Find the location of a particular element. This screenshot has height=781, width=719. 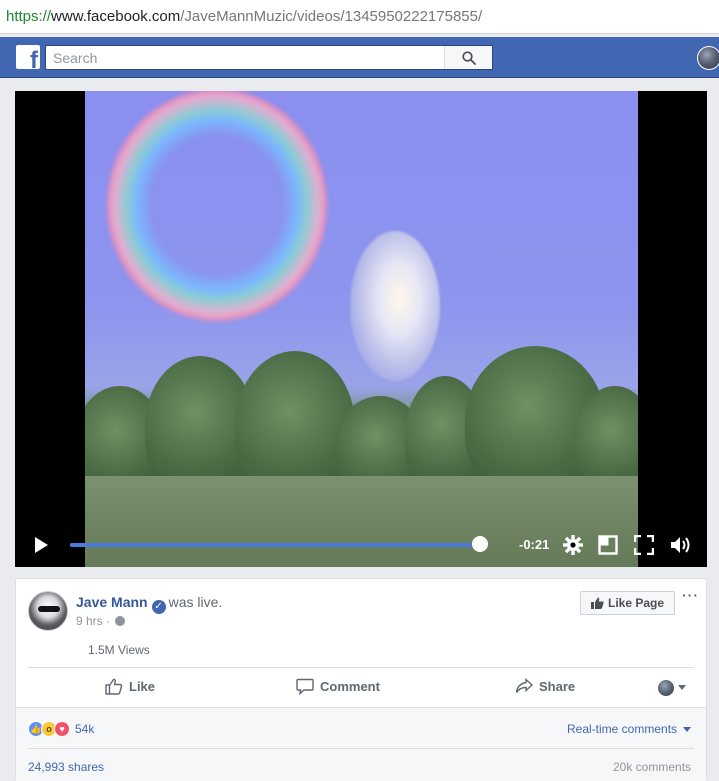

comment-button: Comment is located at coordinates (338, 686).